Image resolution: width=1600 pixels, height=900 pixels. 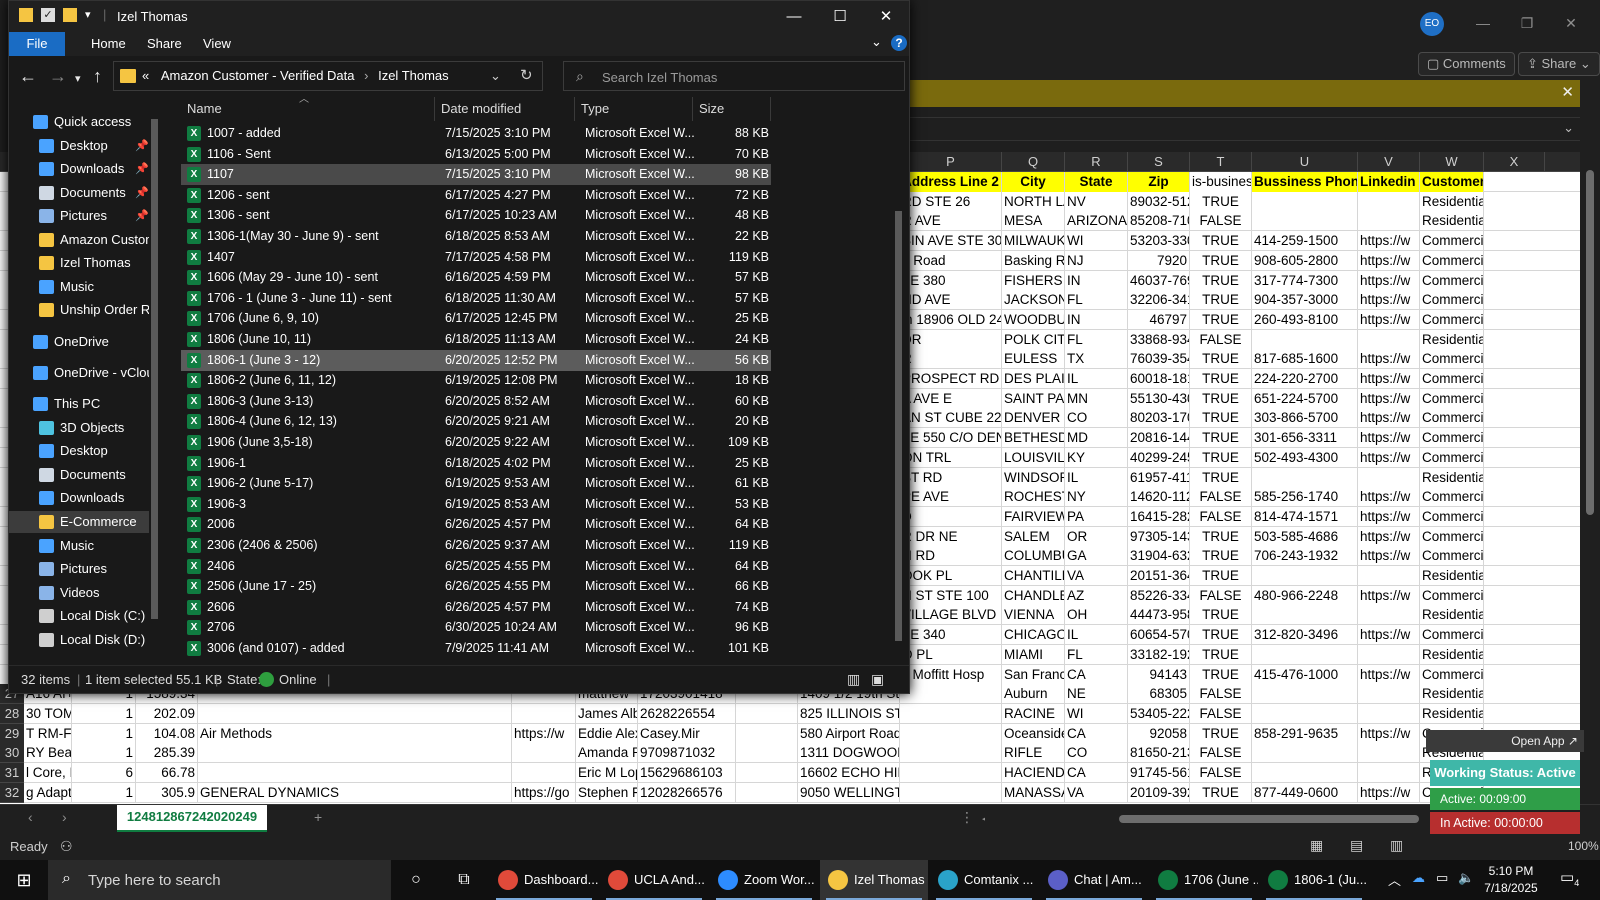 What do you see at coordinates (951, 517) in the screenshot?
I see `table-cell: D` at bounding box center [951, 517].